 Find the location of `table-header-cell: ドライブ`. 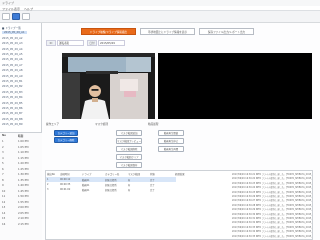

table-header-cell: ドライブ is located at coordinates (87, 174).